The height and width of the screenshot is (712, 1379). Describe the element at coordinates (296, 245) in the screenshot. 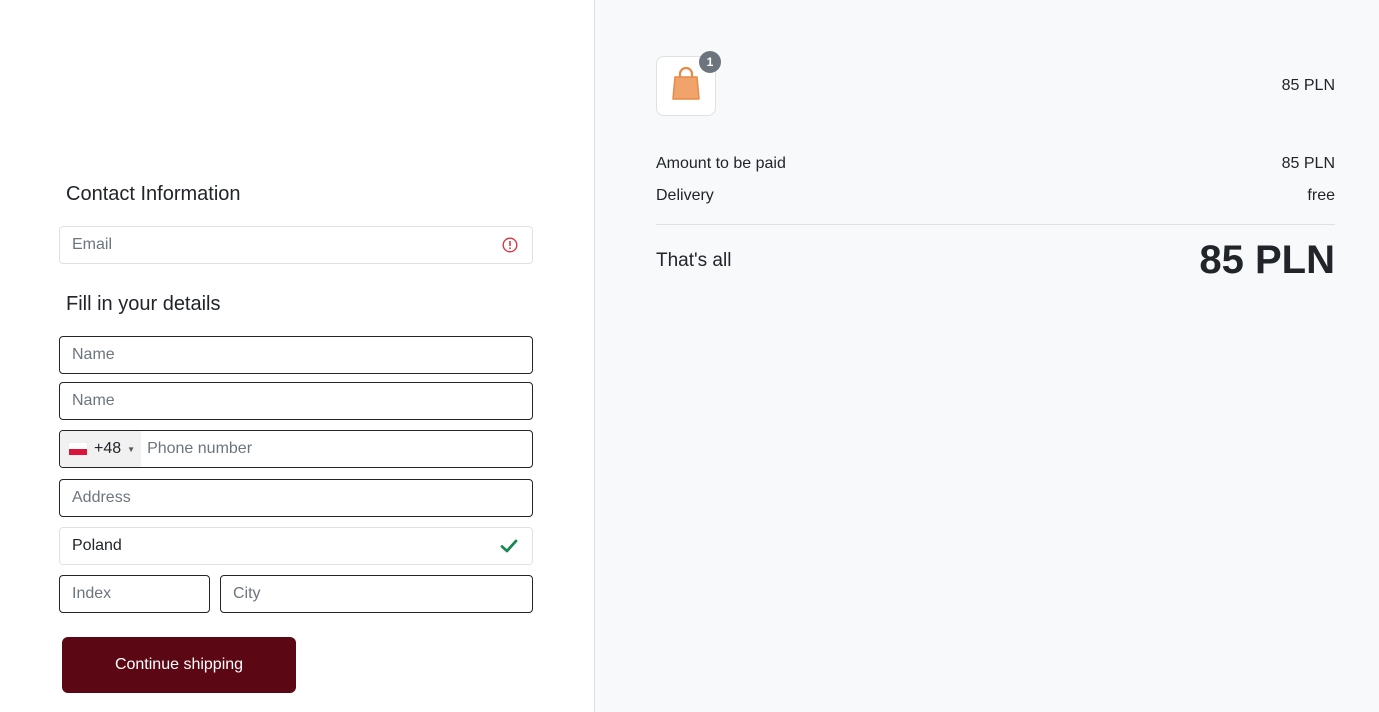

I see `email-field: Email` at that location.